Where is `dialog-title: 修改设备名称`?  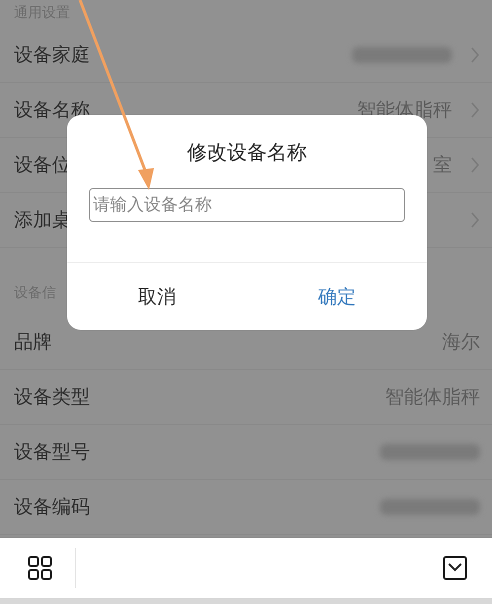 dialog-title: 修改设备名称 is located at coordinates (247, 152).